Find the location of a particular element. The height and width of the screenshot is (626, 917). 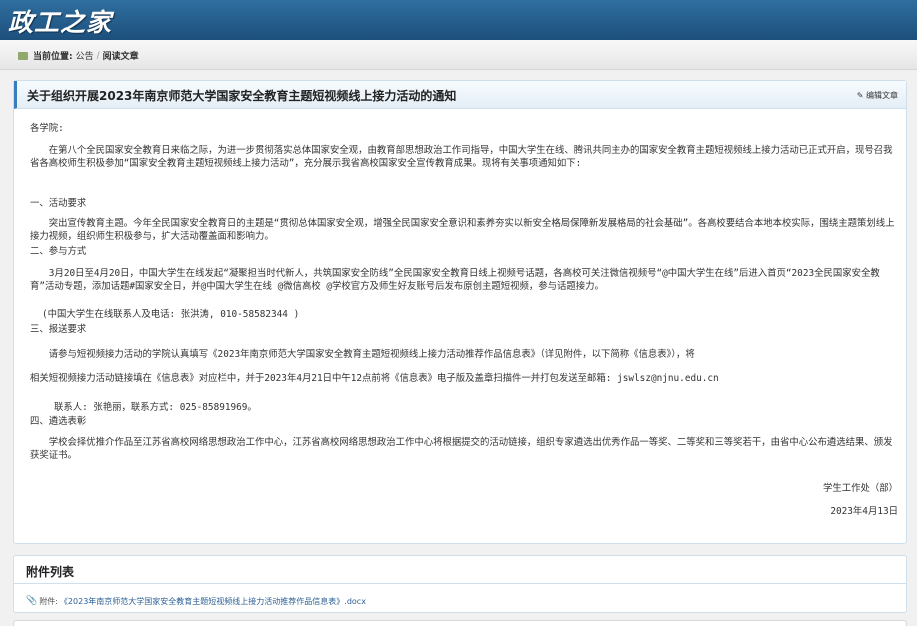

salutation: 各学院: is located at coordinates (47, 128).